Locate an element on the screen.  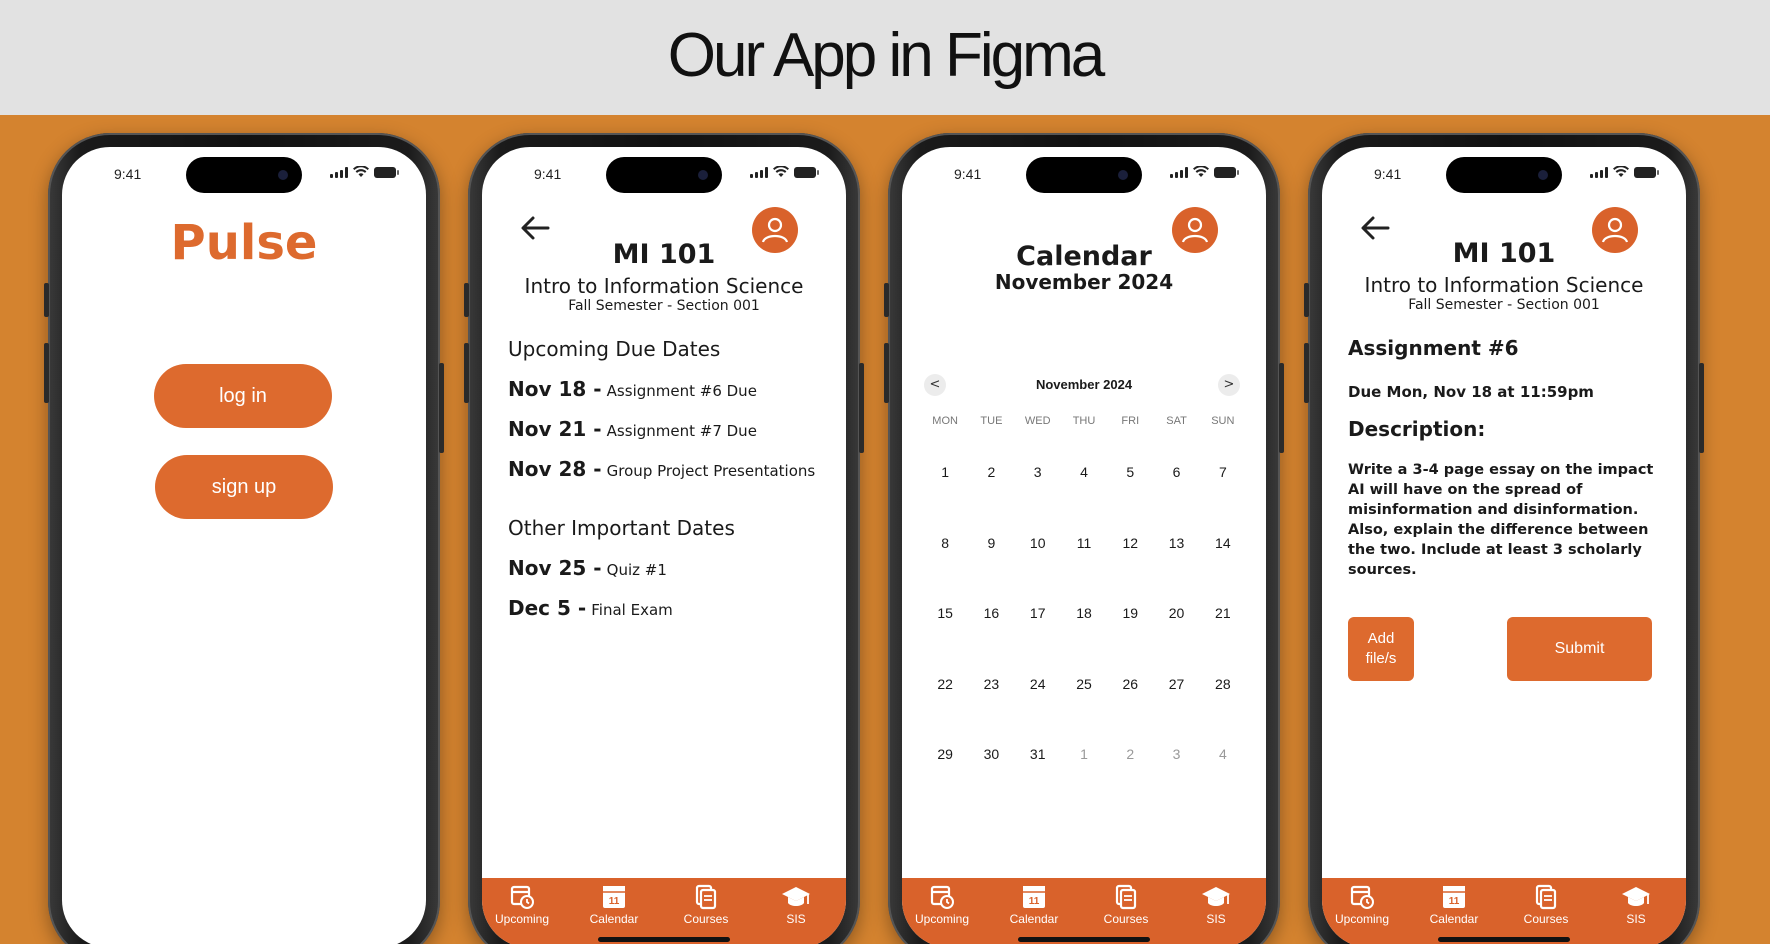
calendar-day: 28 is located at coordinates (1223, 684).